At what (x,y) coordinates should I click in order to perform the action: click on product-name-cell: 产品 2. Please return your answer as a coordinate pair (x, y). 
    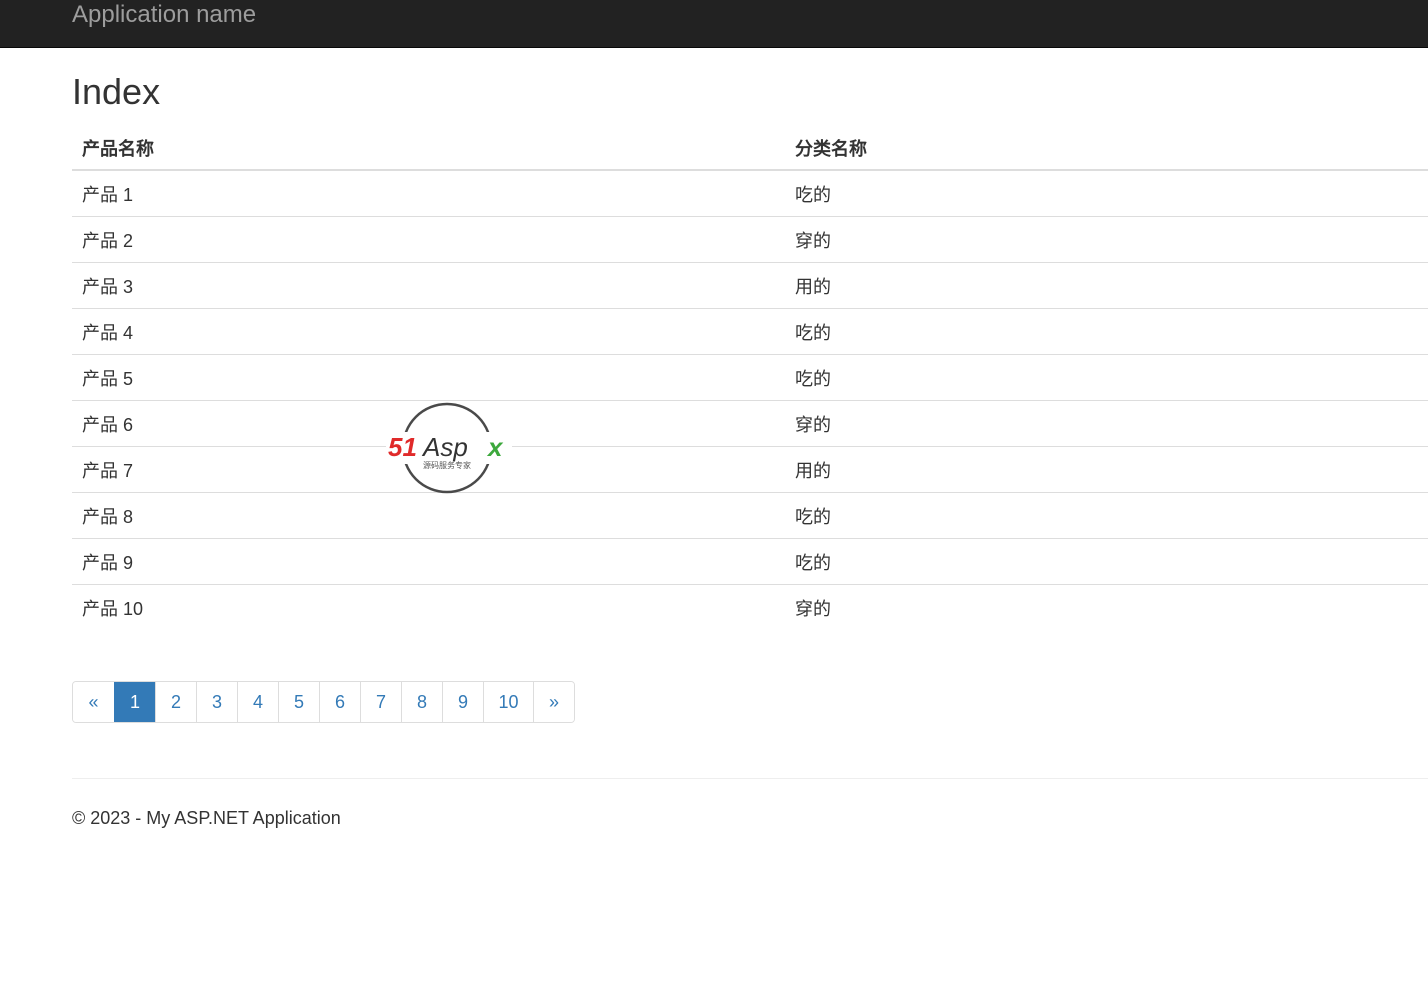
    Looking at the image, I should click on (428, 239).